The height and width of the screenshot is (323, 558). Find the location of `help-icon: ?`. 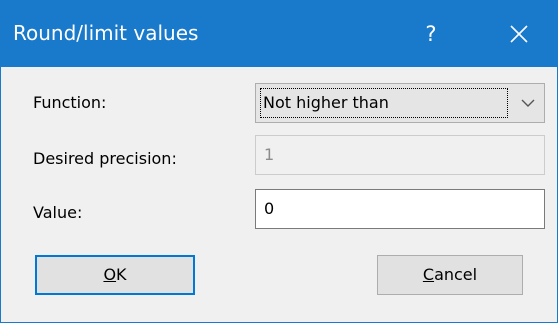

help-icon: ? is located at coordinates (431, 34).